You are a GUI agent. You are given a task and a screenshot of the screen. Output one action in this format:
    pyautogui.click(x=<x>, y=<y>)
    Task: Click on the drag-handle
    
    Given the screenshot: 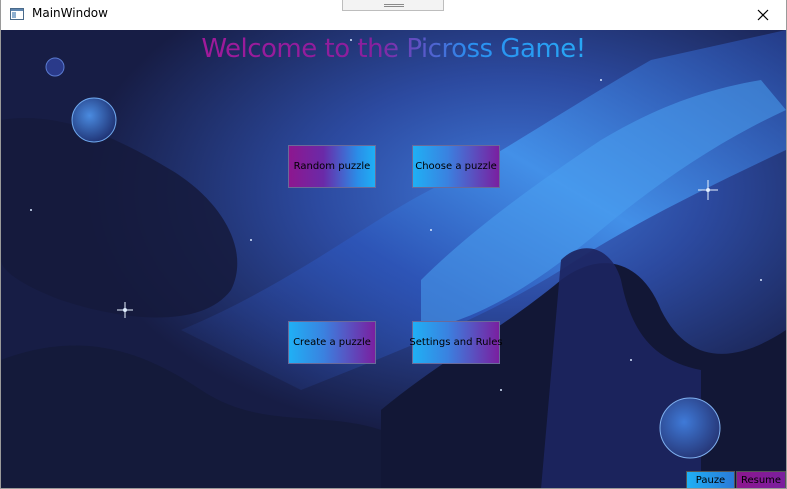 What is the action you would take?
    pyautogui.click(x=393, y=5)
    